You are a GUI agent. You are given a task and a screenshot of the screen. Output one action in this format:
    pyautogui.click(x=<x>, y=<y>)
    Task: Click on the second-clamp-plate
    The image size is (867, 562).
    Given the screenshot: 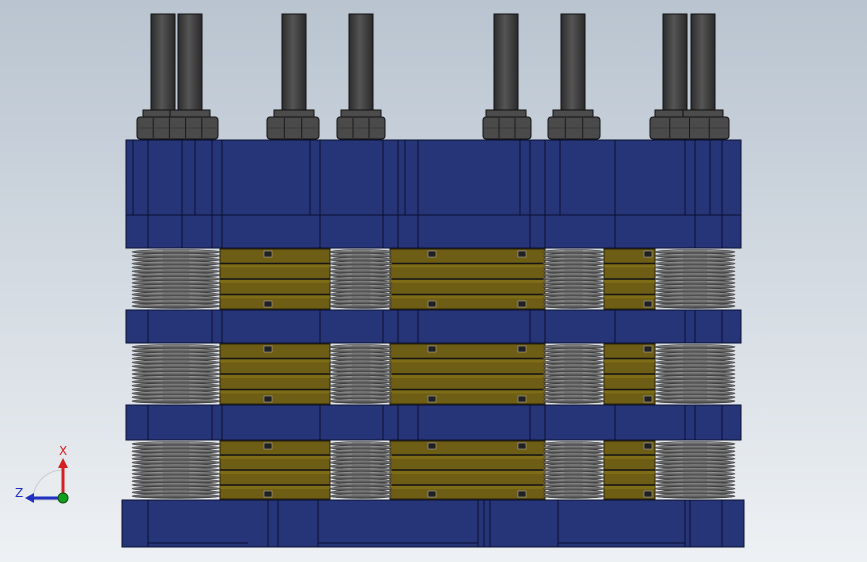 What is the action you would take?
    pyautogui.click(x=433, y=231)
    